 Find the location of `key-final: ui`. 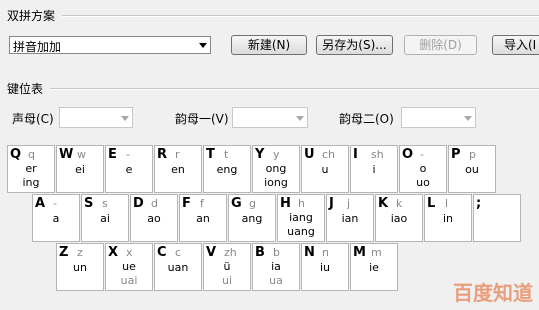

key-final: ui is located at coordinates (227, 280).